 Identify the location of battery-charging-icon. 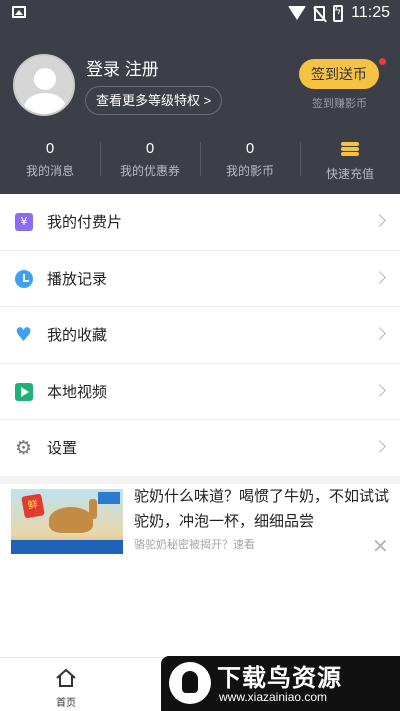
(338, 13).